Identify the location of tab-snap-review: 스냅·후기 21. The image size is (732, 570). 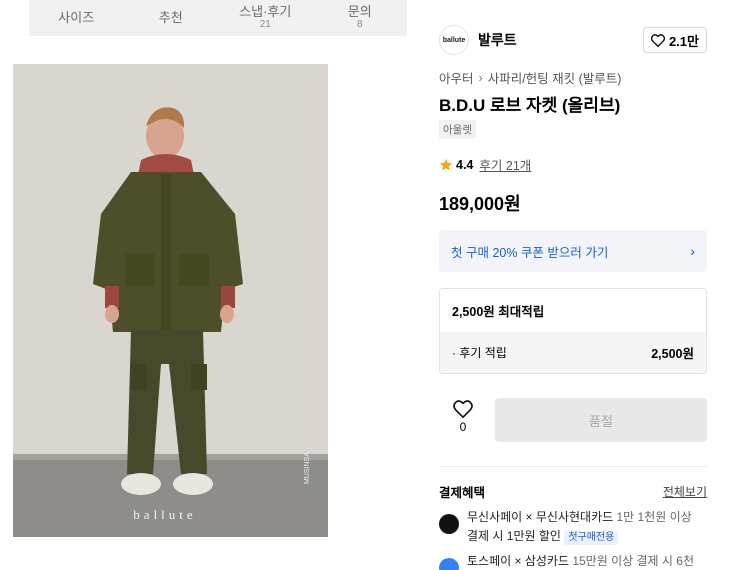
(265, 18).